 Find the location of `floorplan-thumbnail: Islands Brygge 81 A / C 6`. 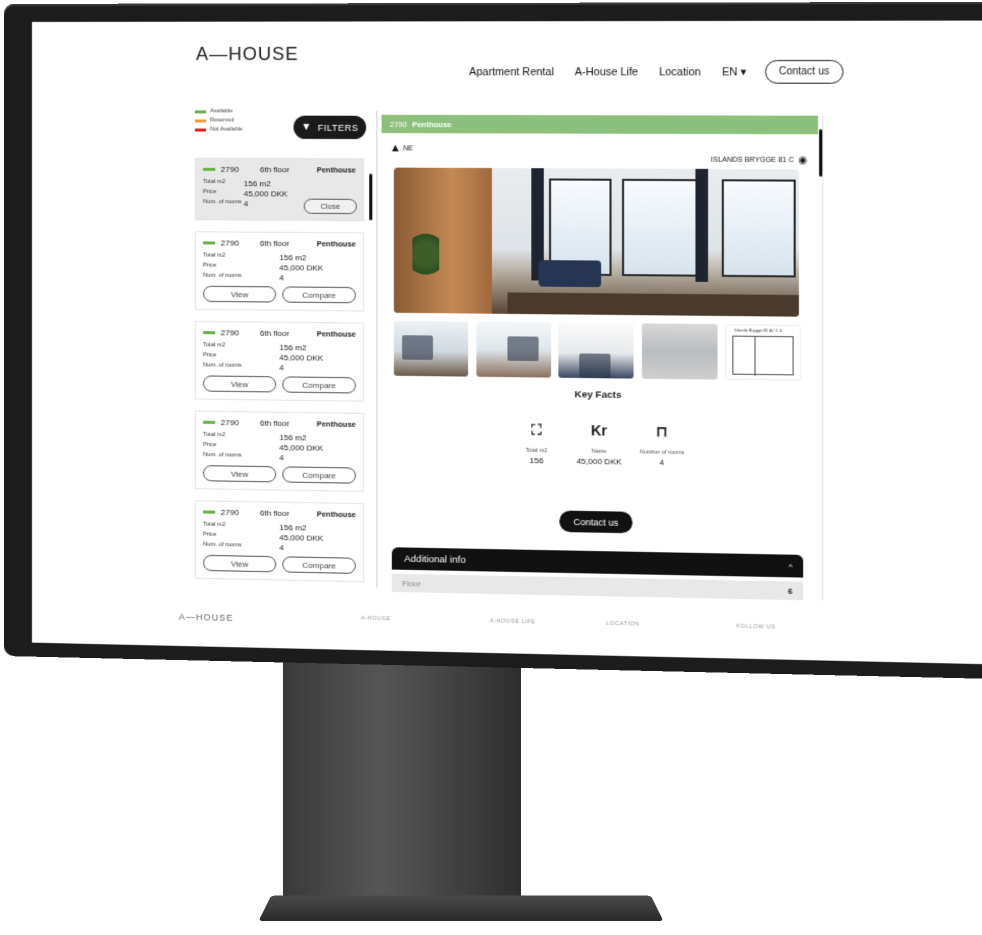

floorplan-thumbnail: Islands Brygge 81 A / C 6 is located at coordinates (763, 352).